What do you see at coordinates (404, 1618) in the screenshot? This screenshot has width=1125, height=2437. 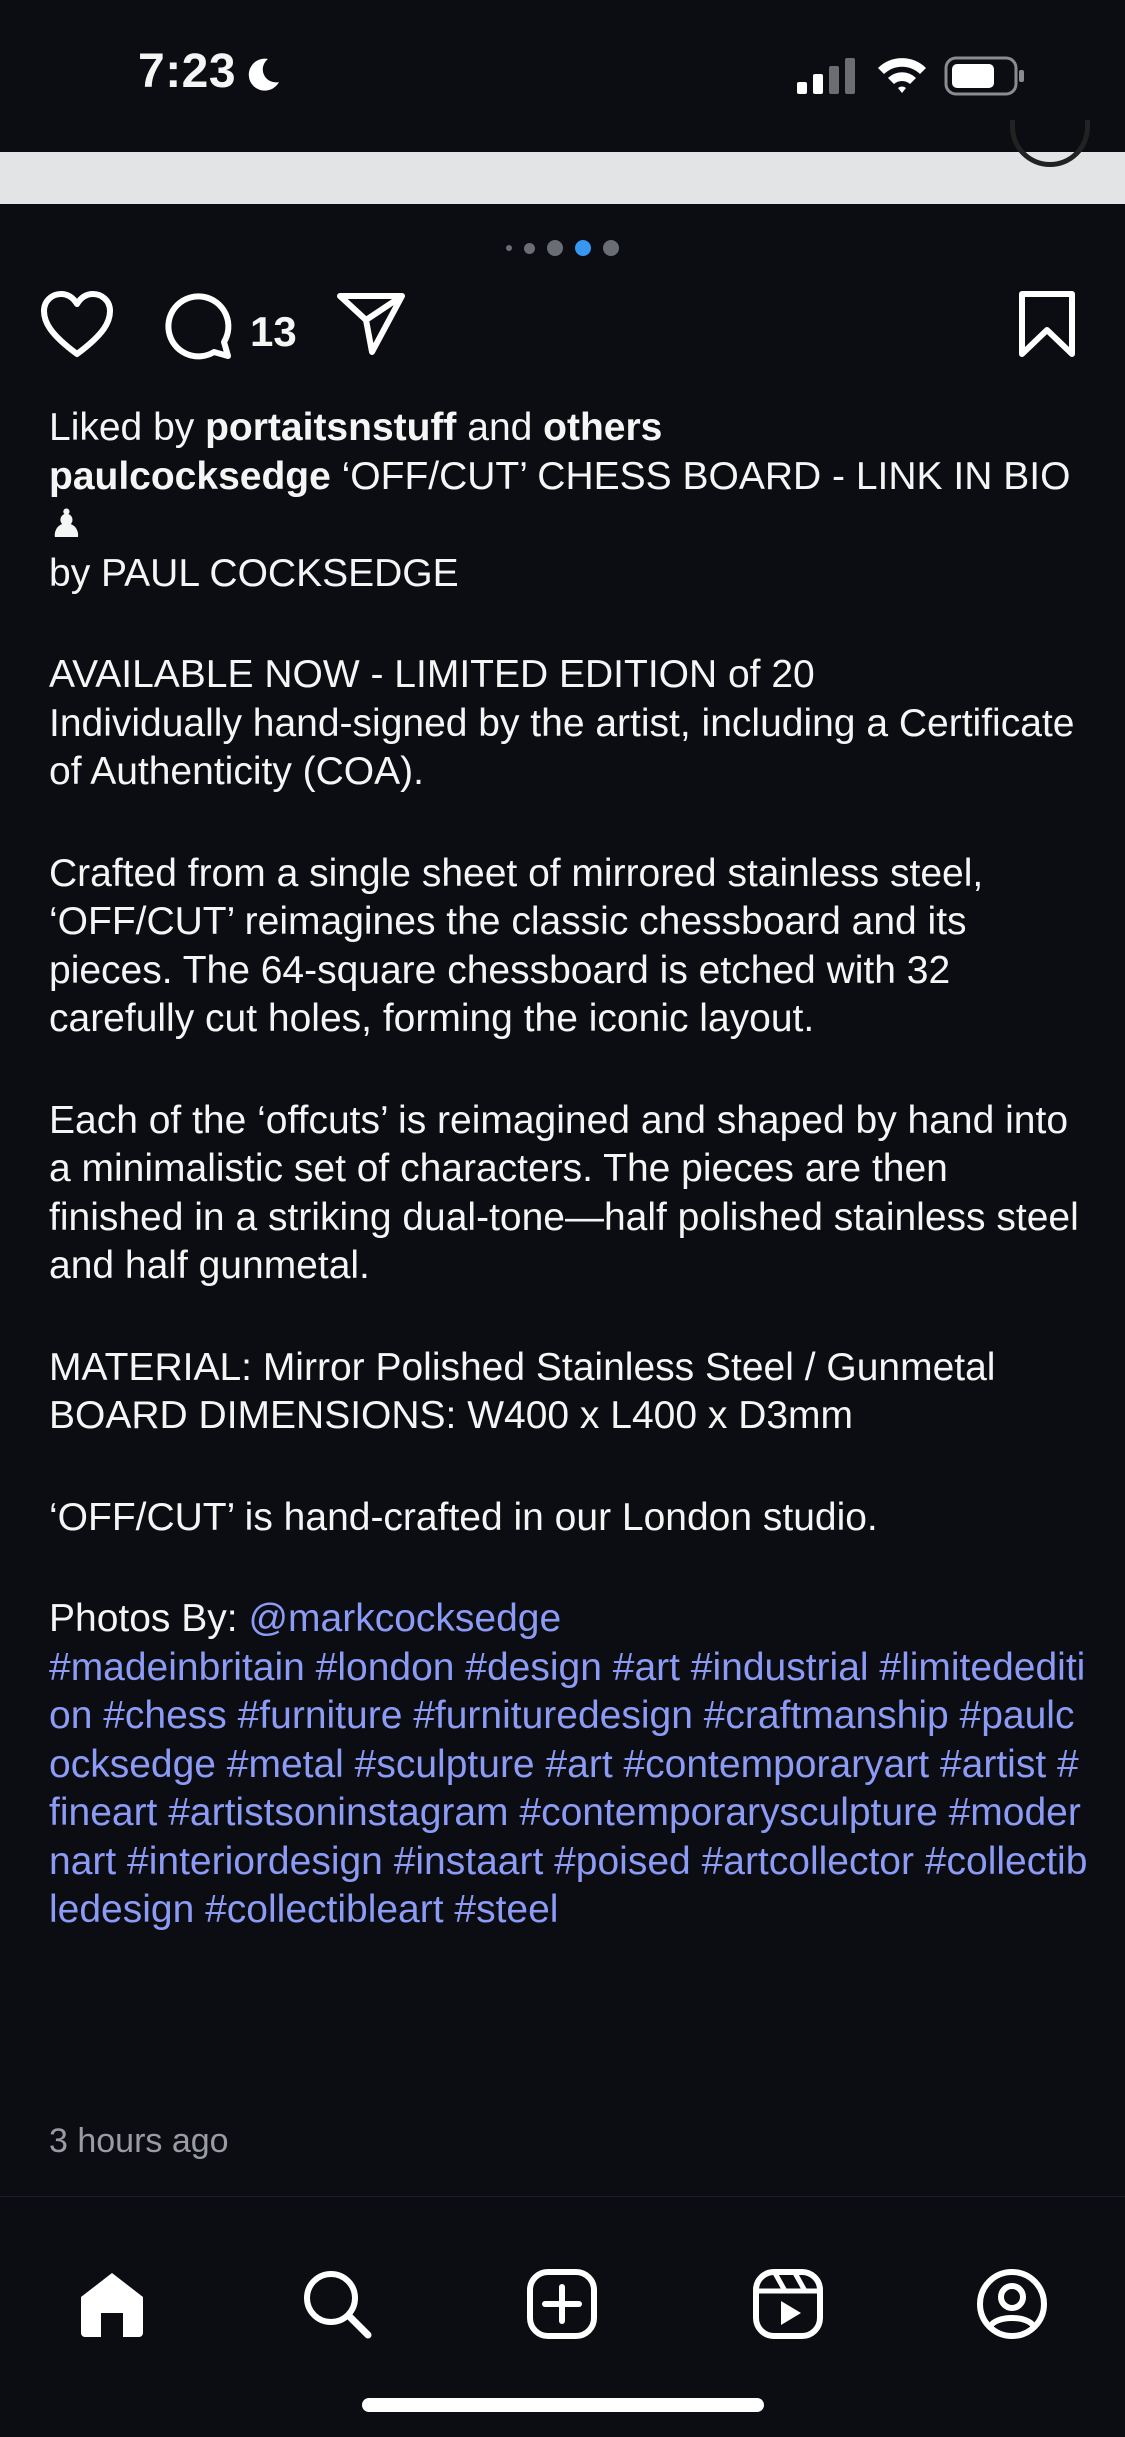 I see `photos-by-handle: @markcocksedge` at bounding box center [404, 1618].